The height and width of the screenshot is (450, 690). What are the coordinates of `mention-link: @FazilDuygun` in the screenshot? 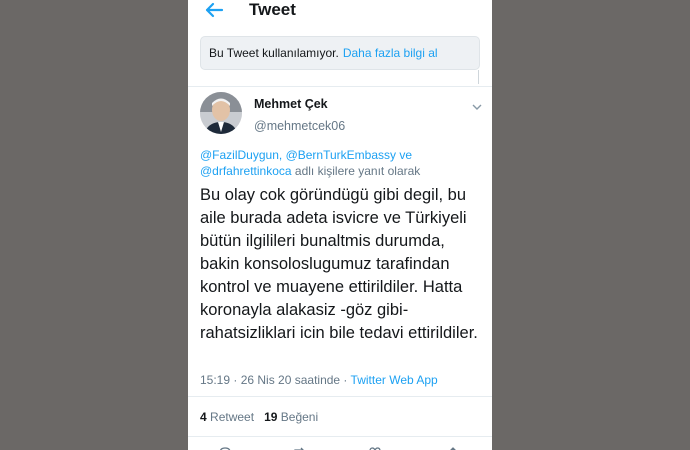 It's located at (239, 155).